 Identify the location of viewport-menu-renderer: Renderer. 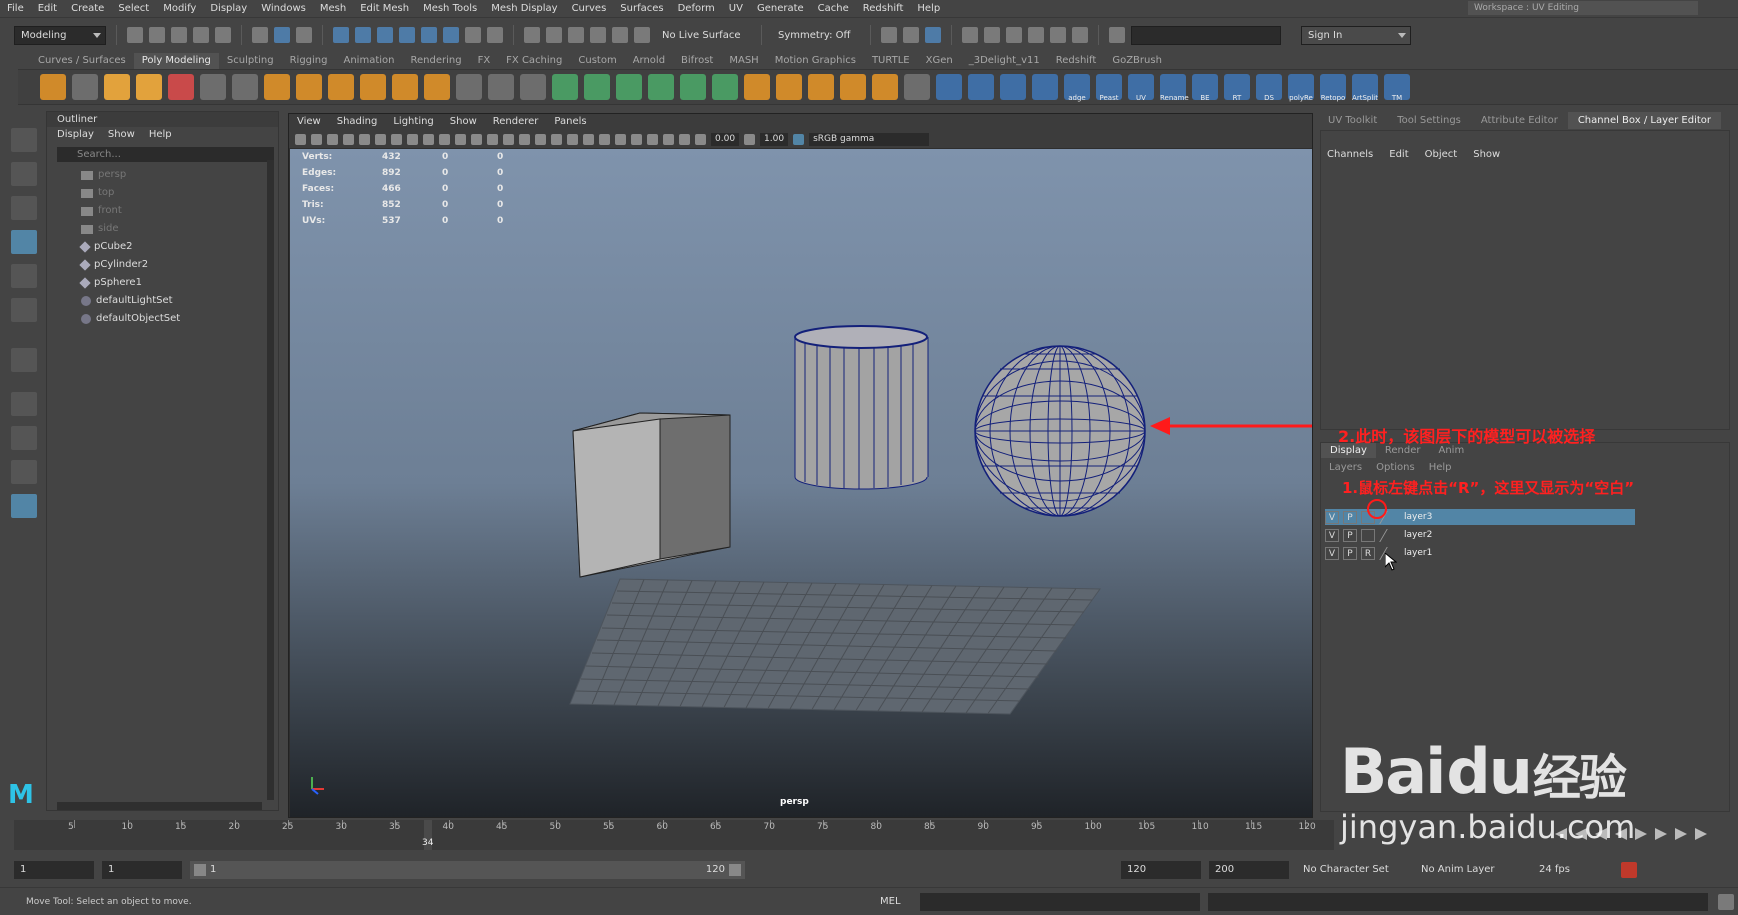
(516, 122).